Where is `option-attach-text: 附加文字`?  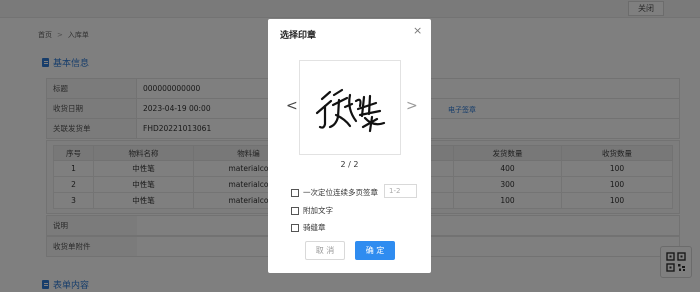
option-attach-text: 附加文字 is located at coordinates (312, 210).